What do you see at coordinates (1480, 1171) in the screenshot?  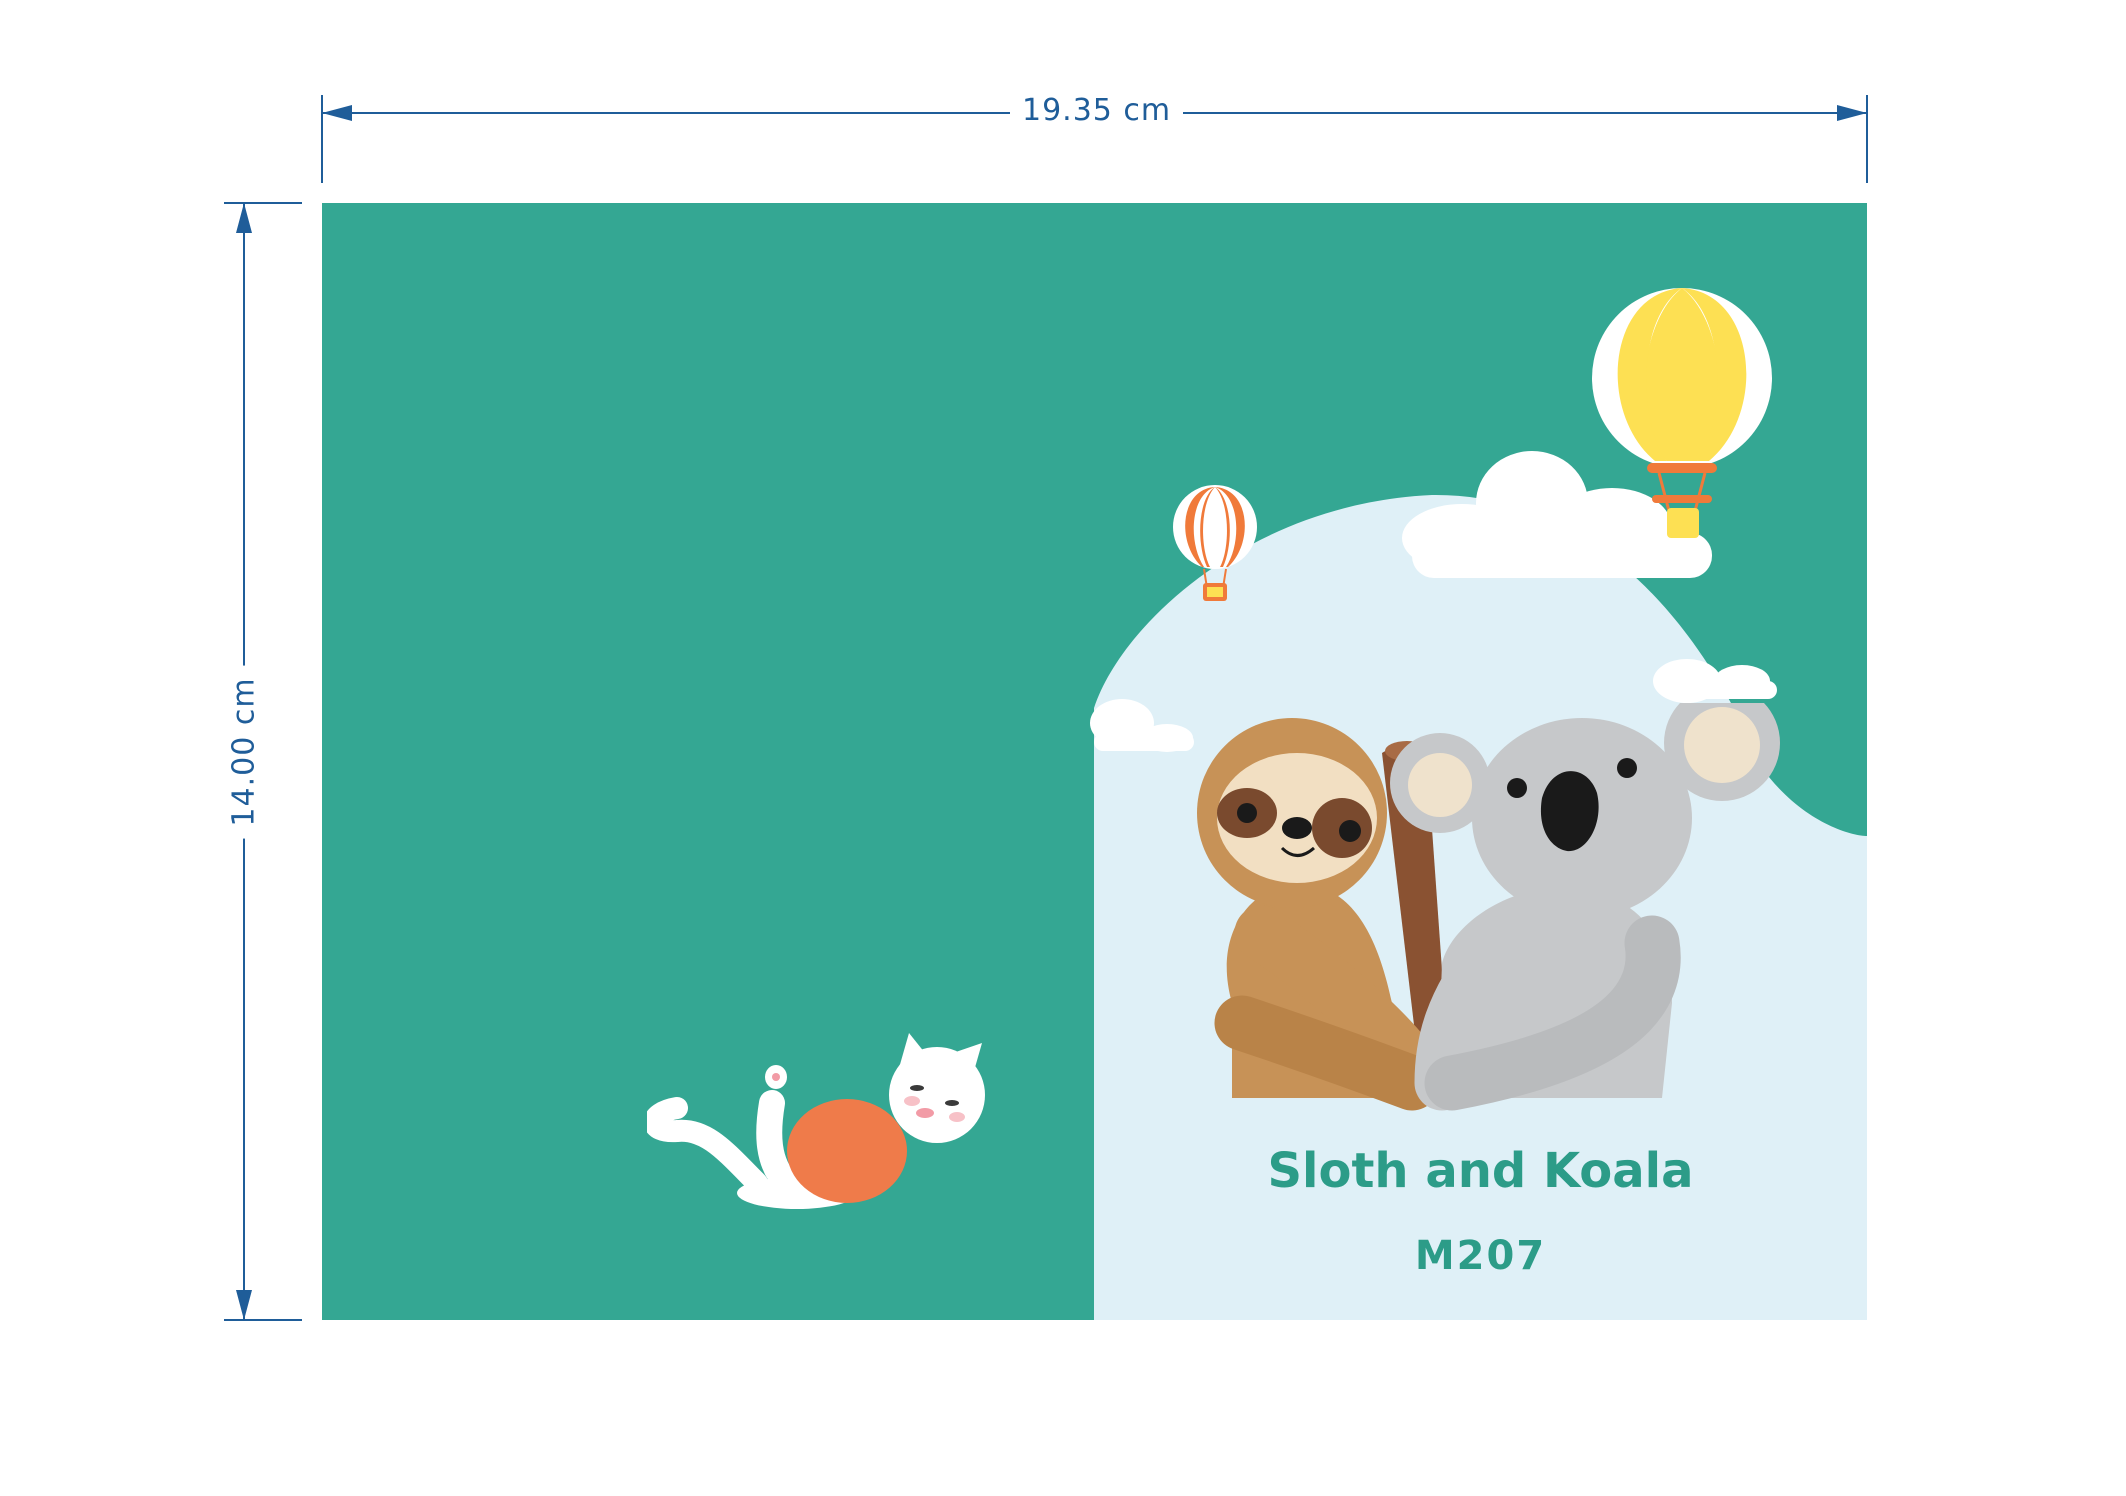 I see `product-title: Sloth and Koala` at bounding box center [1480, 1171].